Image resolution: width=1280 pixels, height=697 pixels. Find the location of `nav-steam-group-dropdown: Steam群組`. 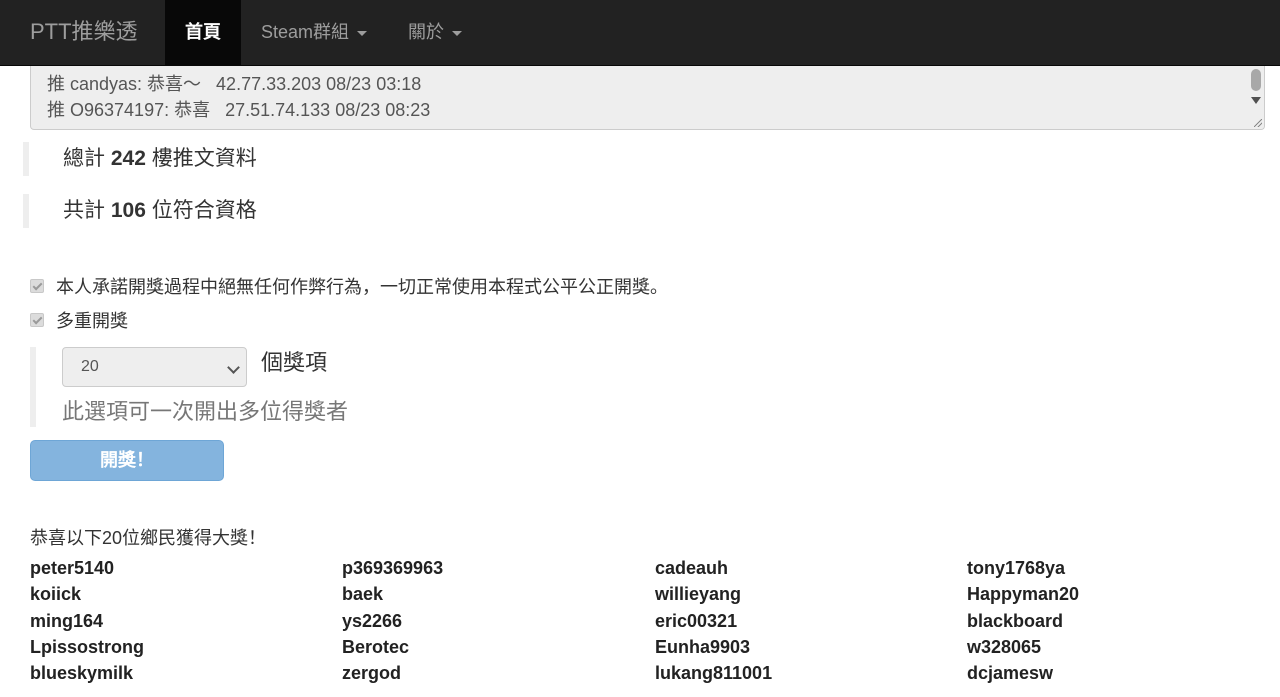

nav-steam-group-dropdown: Steam群組 is located at coordinates (314, 32).